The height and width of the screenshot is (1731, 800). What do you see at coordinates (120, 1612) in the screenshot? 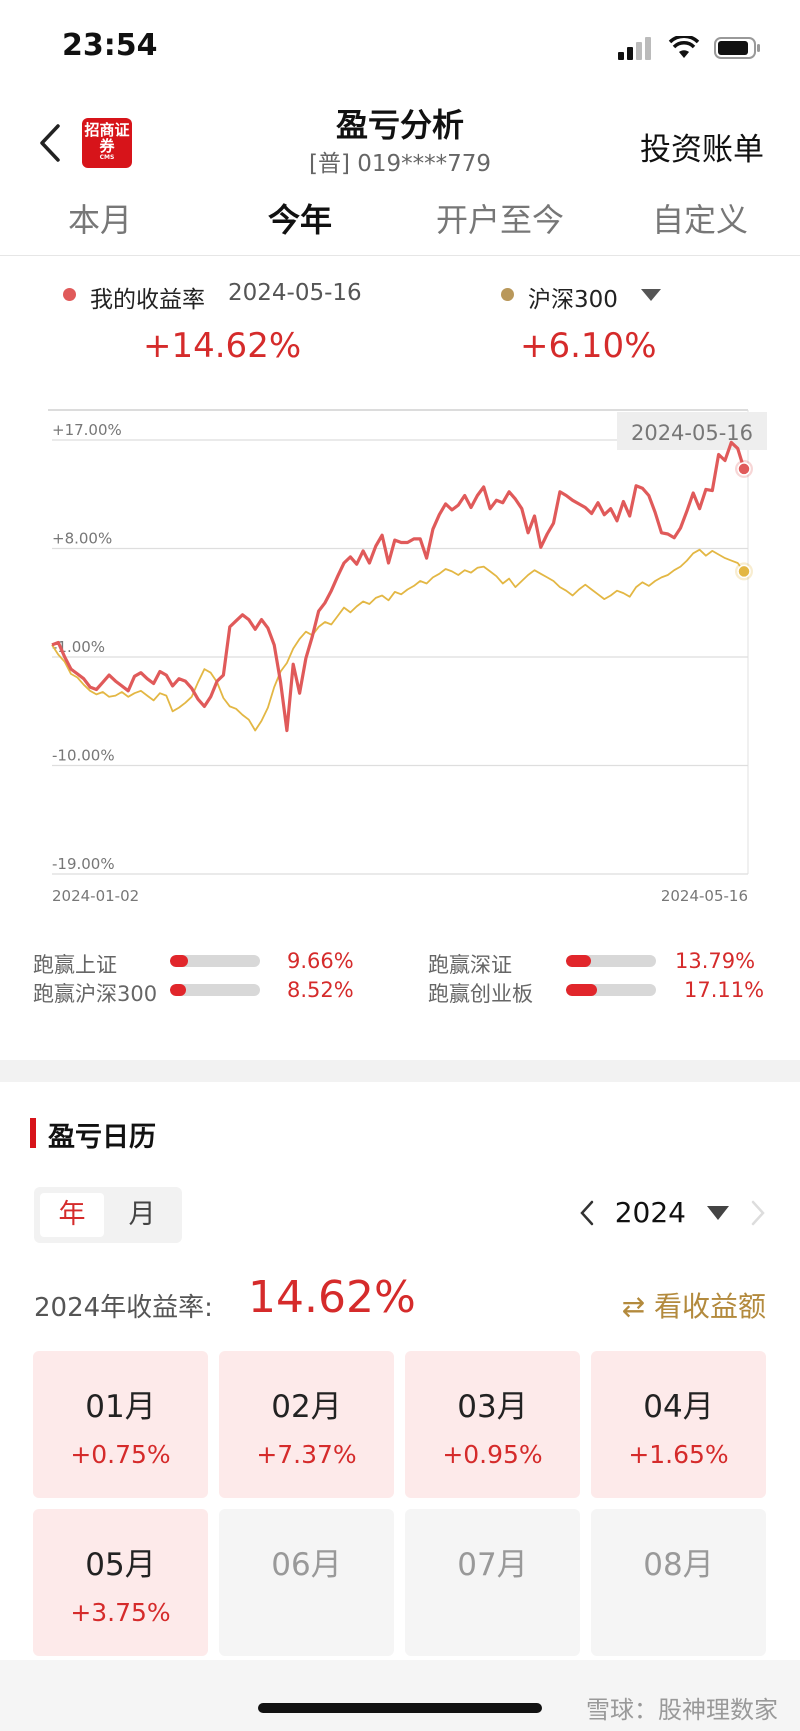
I see `month-return: +3.75%` at bounding box center [120, 1612].